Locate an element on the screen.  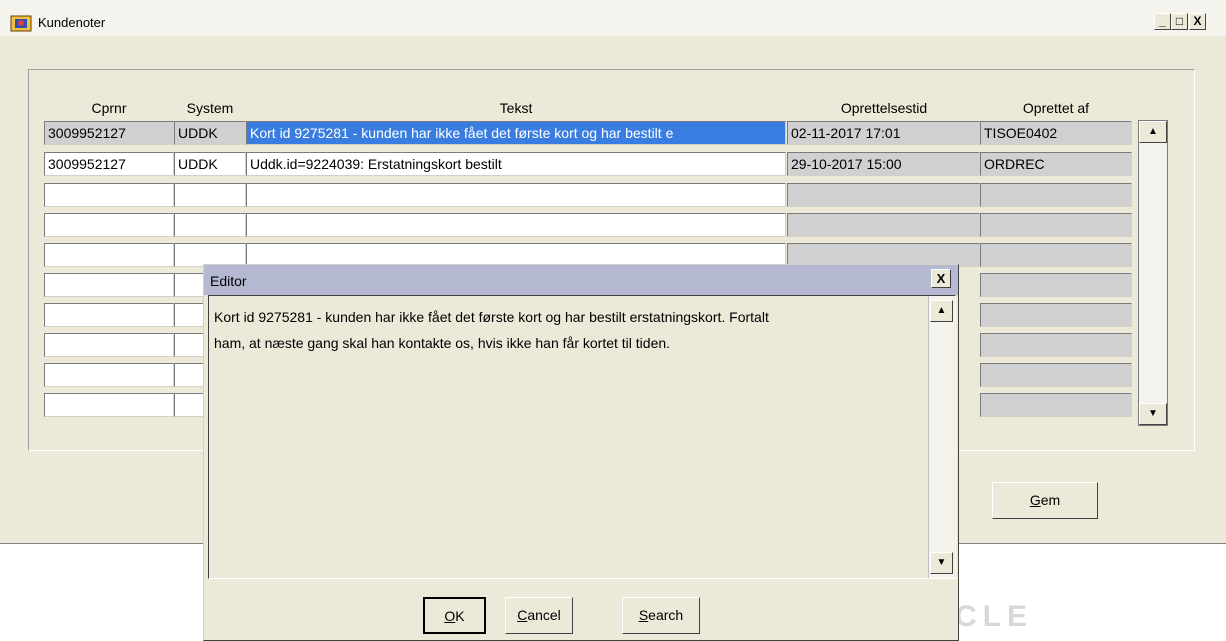
close-button: X is located at coordinates (1197, 21).